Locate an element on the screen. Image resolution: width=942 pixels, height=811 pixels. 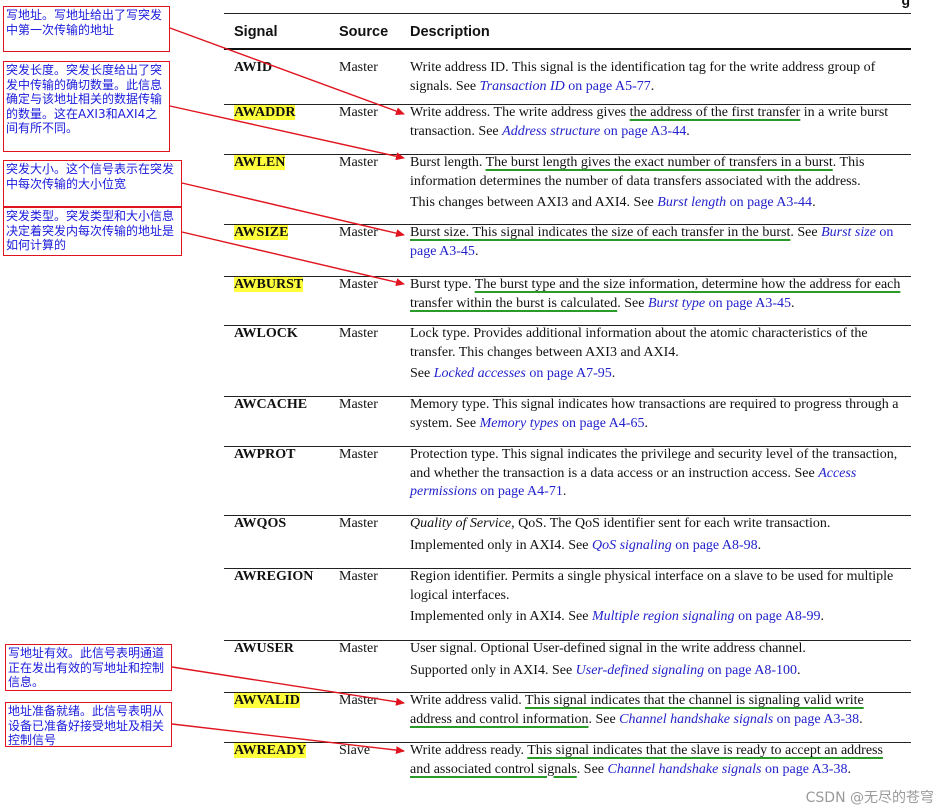
signal-name: AWREADY is located at coordinates (270, 750).